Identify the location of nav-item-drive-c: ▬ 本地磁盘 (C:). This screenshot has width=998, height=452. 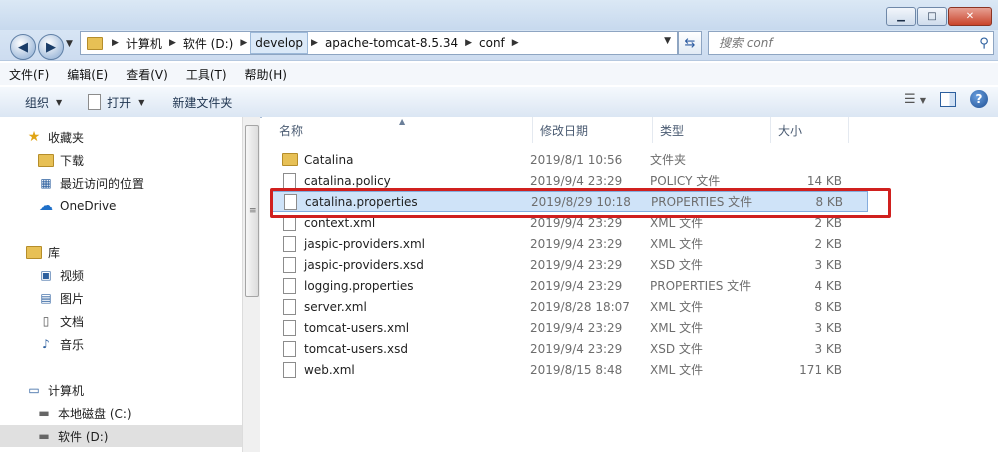
(121, 413).